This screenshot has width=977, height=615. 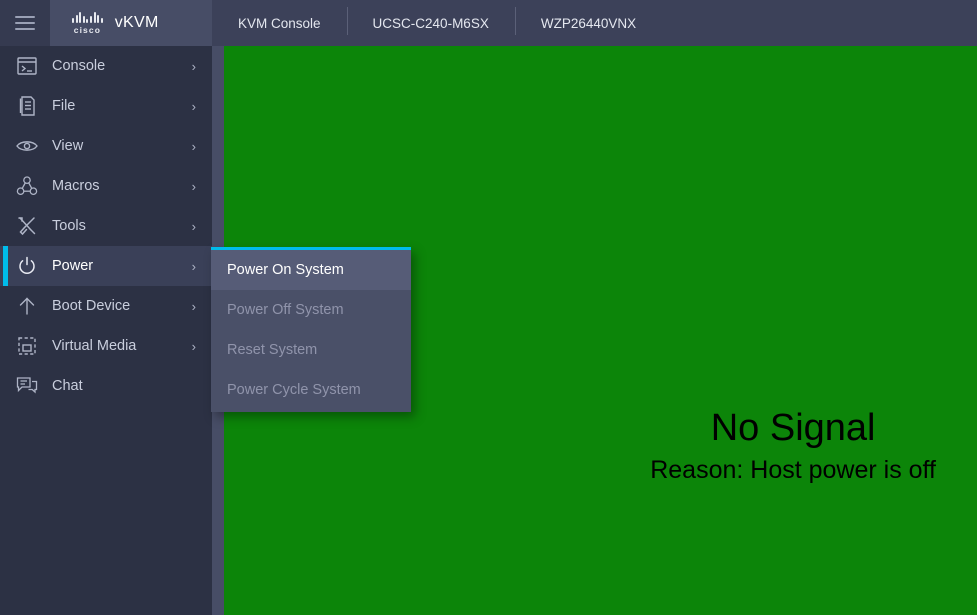 I want to click on sidebar-item-label: View, so click(x=68, y=146).